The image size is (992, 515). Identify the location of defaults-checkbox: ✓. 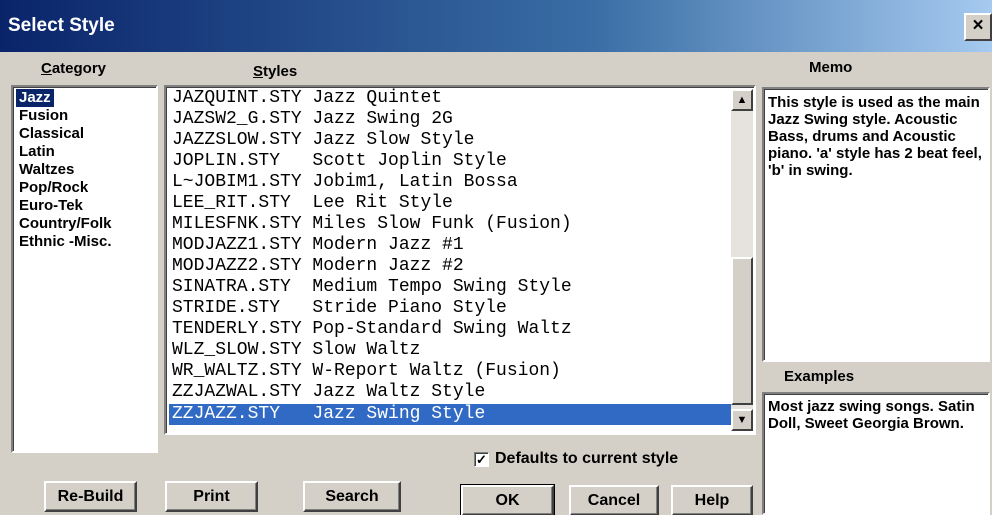
(481, 459).